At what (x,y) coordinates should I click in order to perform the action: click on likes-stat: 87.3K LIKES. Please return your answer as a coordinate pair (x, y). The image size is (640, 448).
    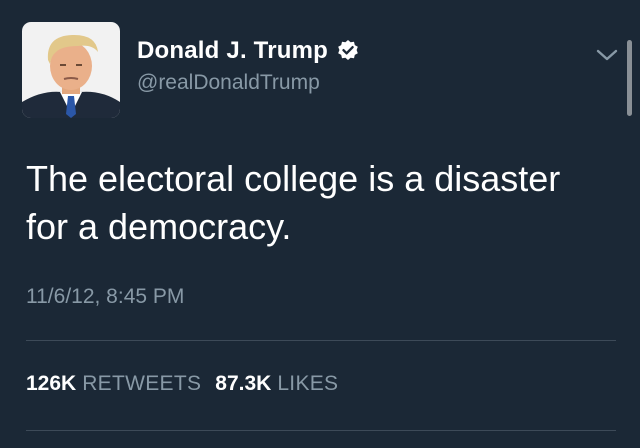
    Looking at the image, I should click on (276, 384).